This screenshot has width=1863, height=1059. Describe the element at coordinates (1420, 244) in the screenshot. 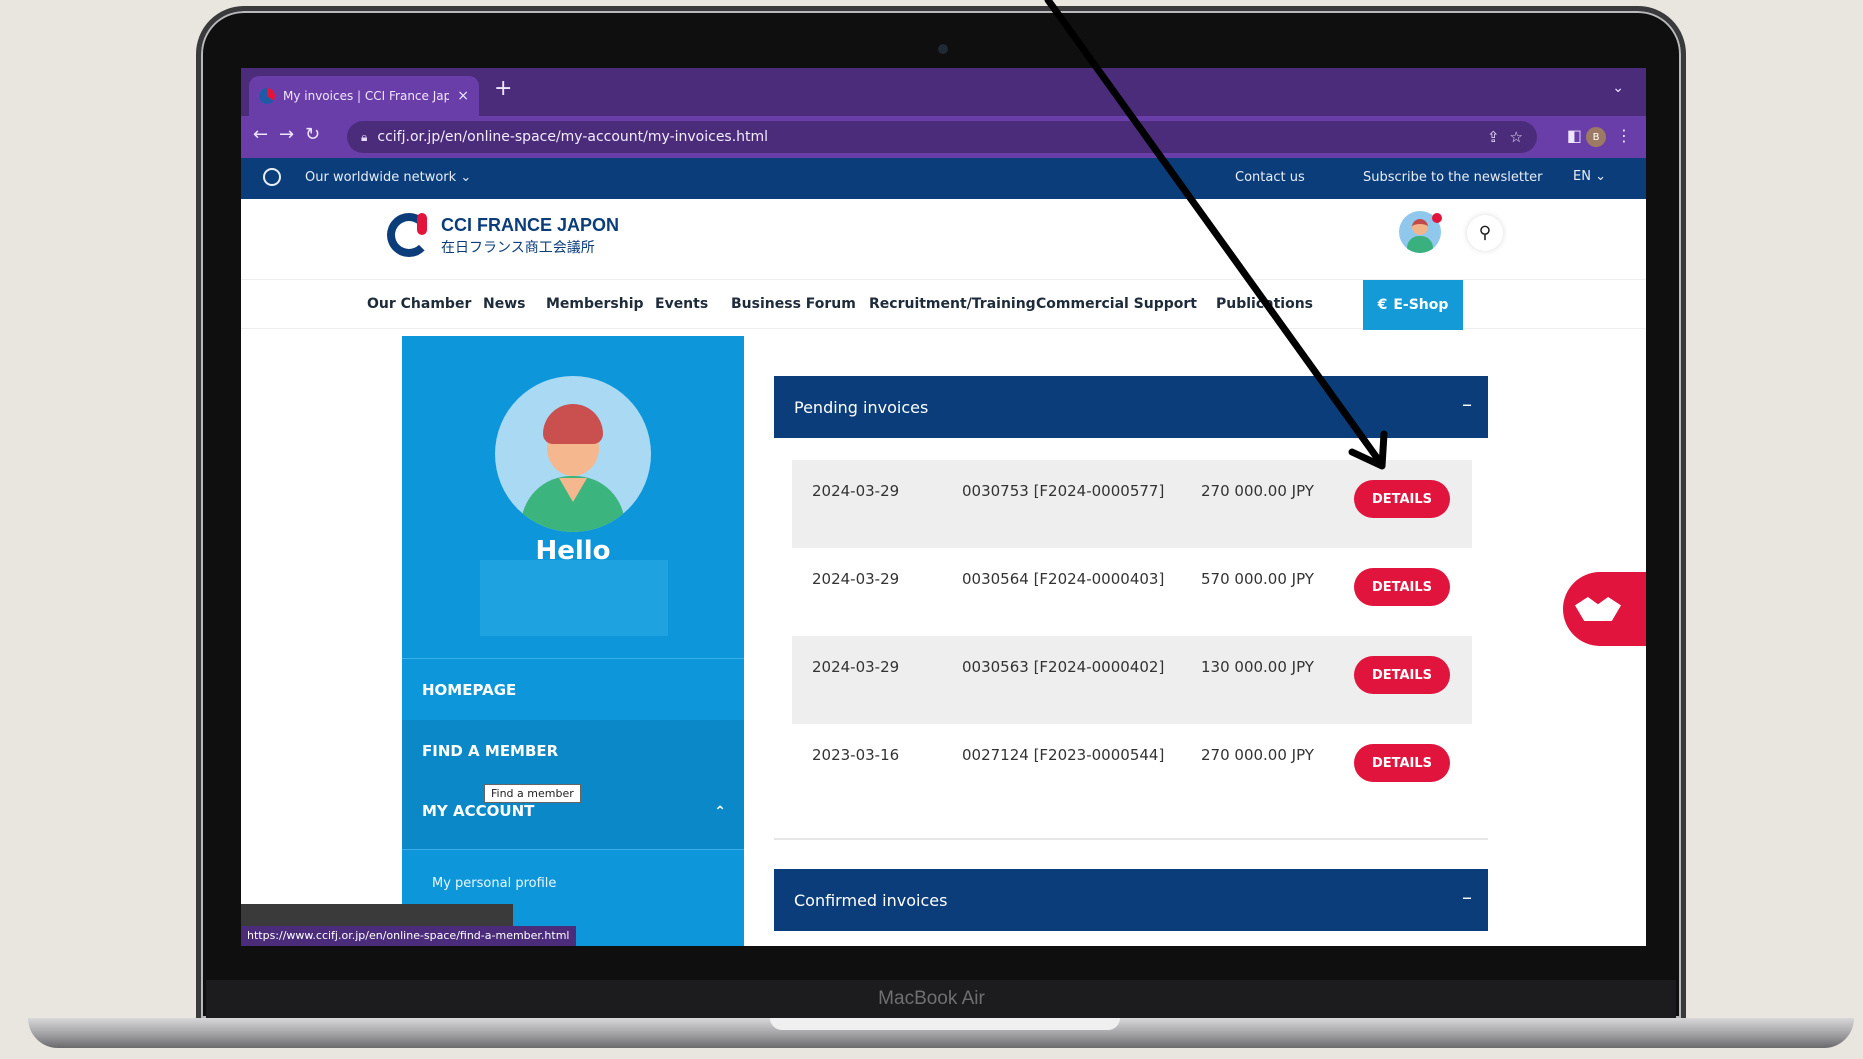

I see `avatar-body` at that location.